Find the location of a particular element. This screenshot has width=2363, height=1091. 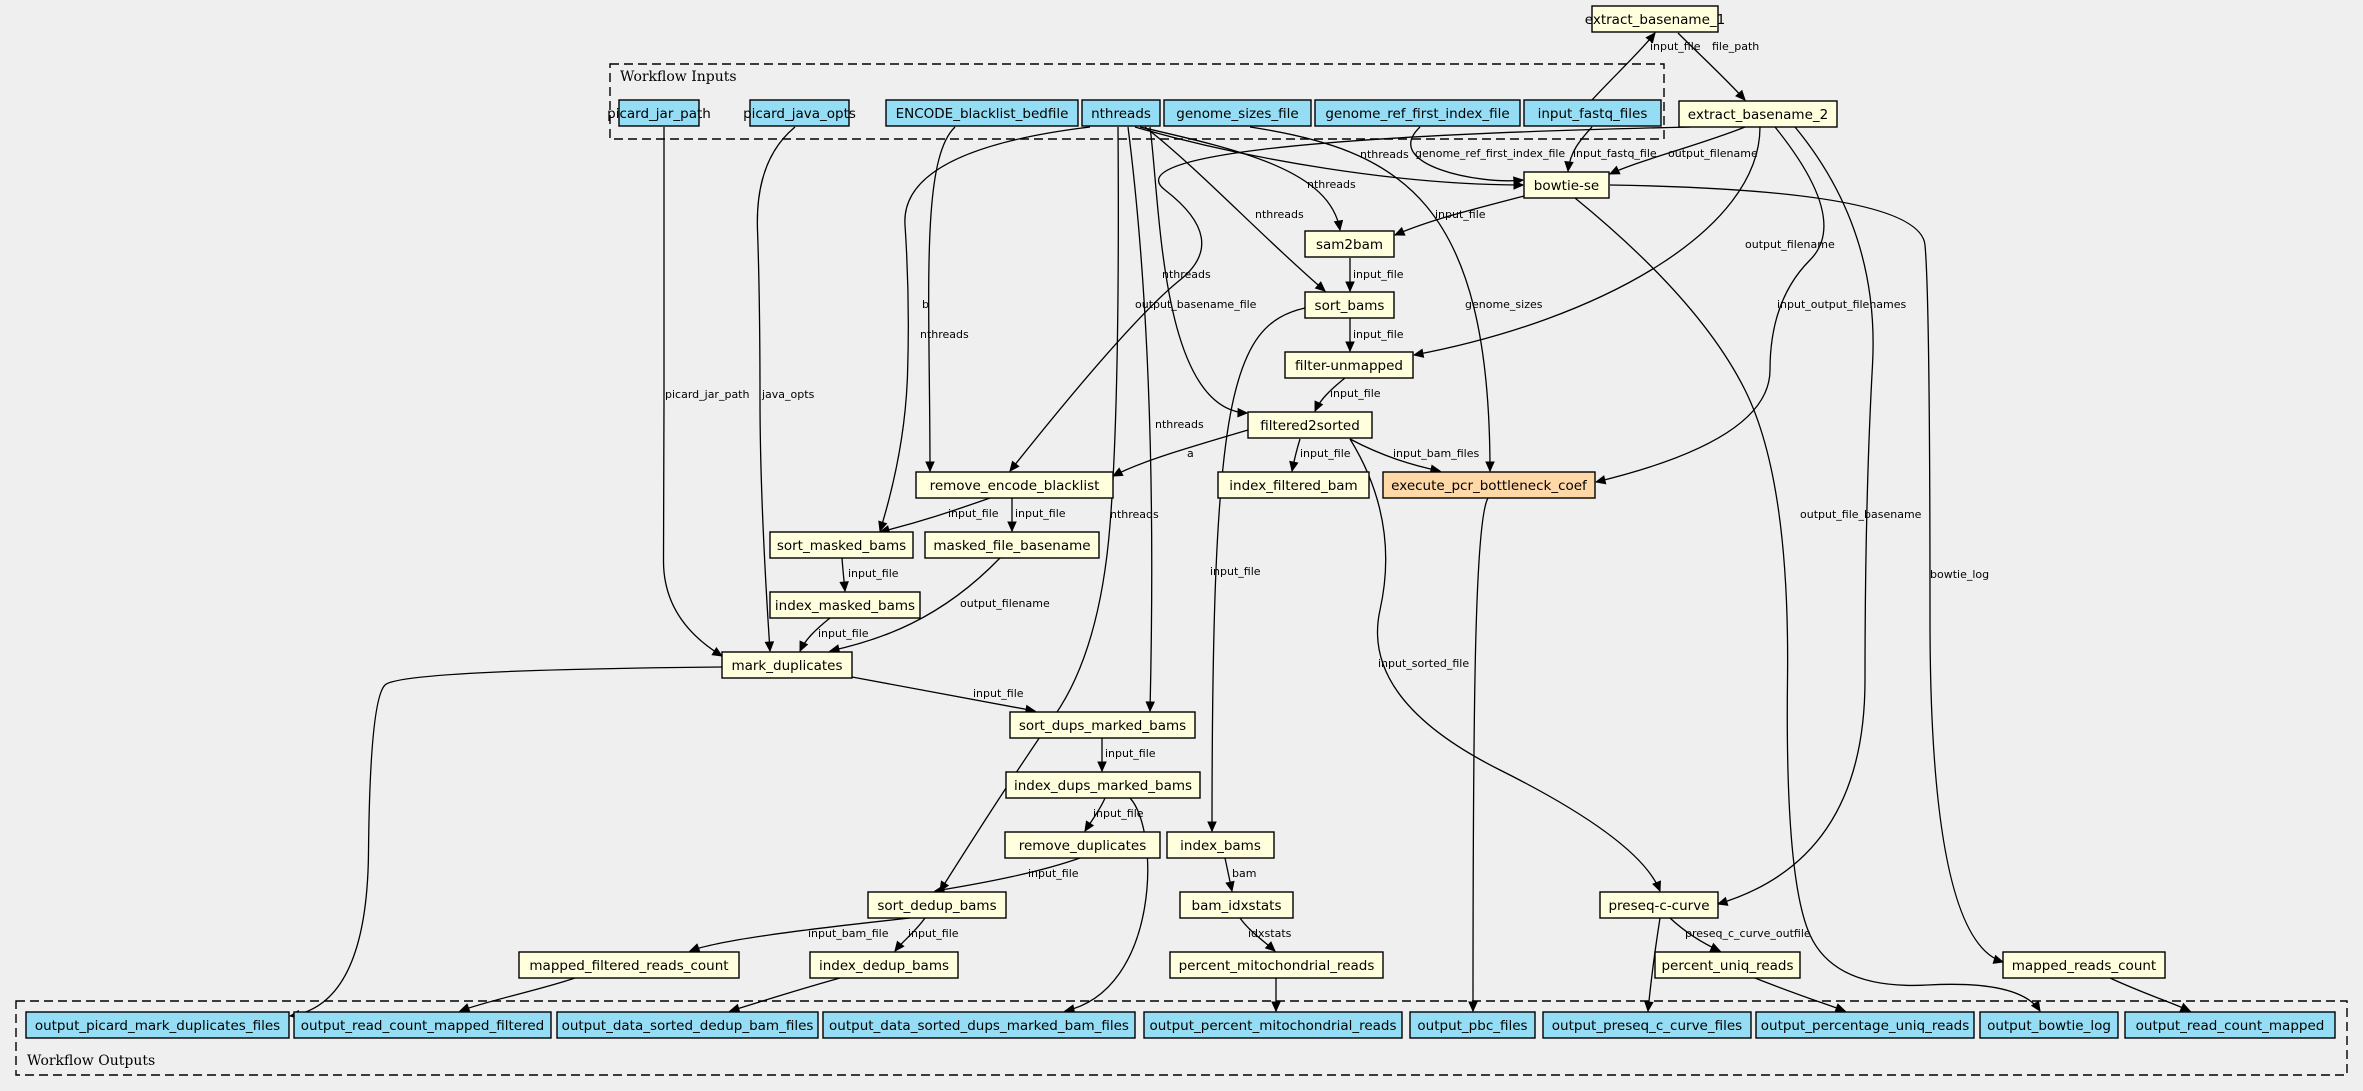

node-sort-bams: sort_bams is located at coordinates (1349, 305).